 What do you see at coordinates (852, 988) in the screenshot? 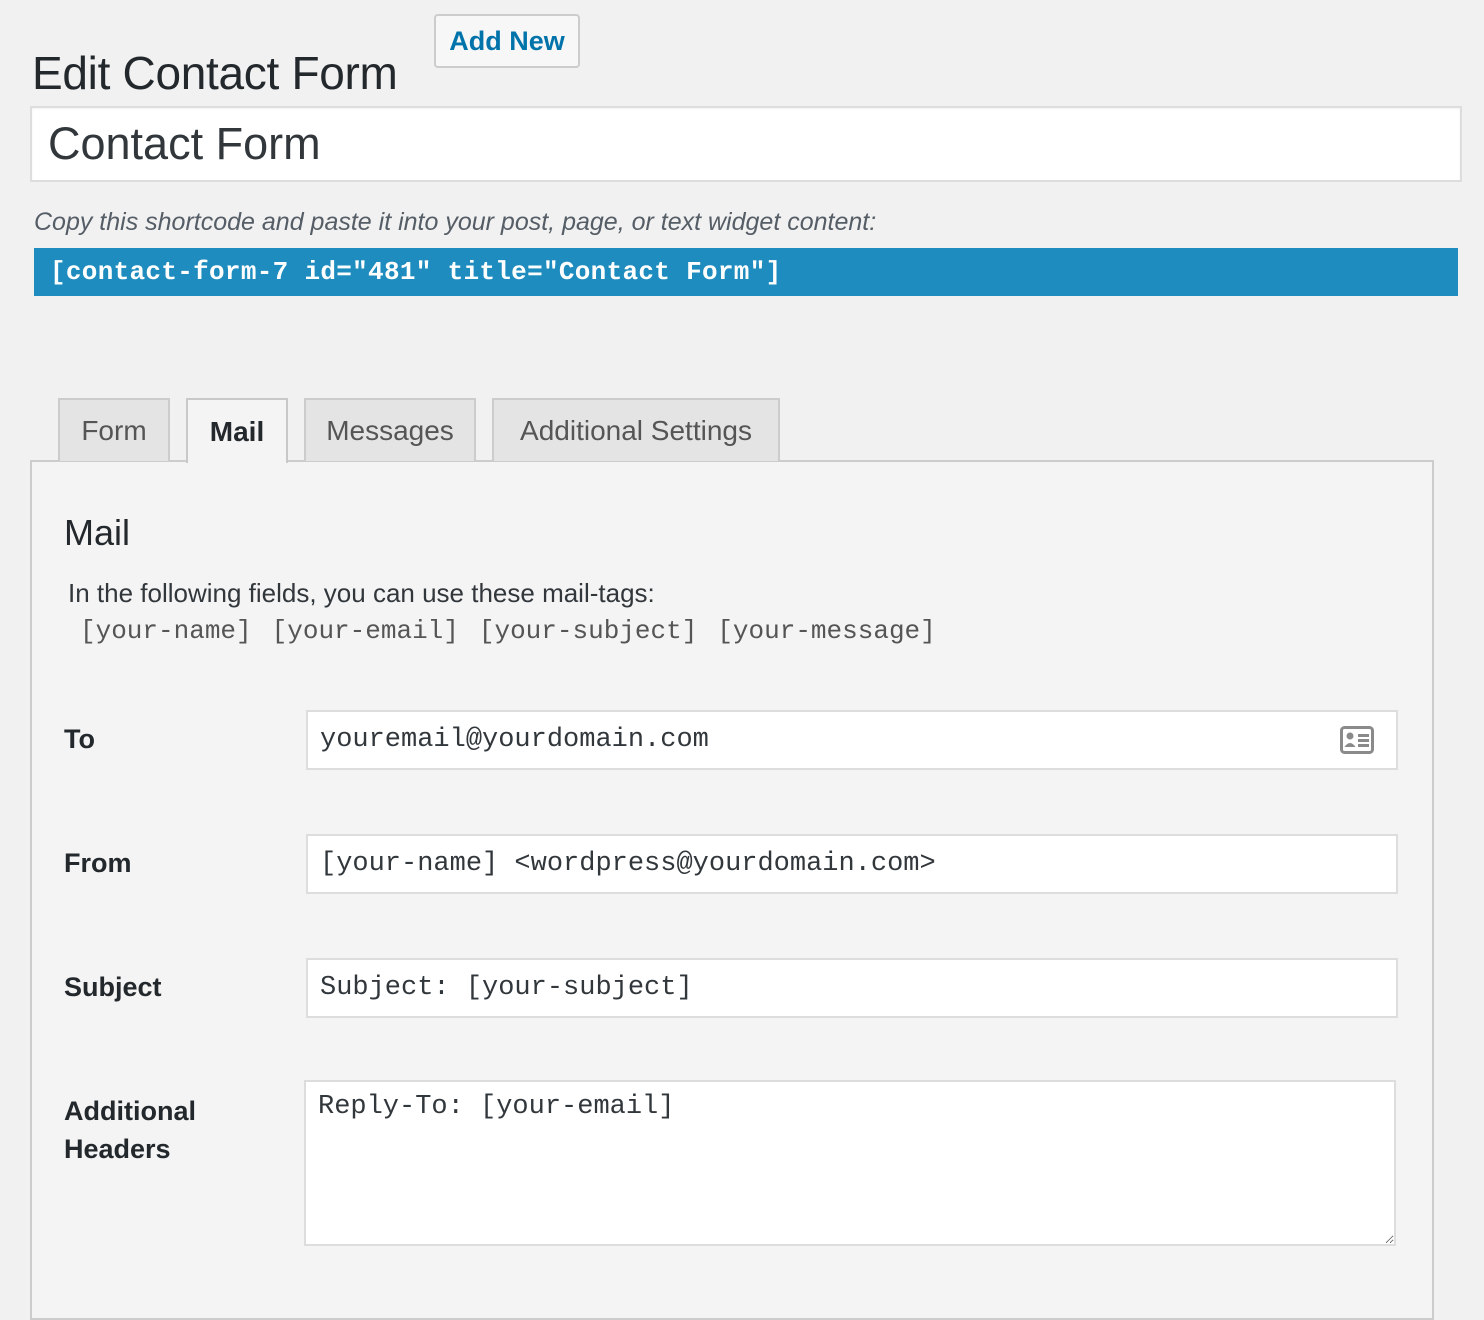
I see `subject-input` at bounding box center [852, 988].